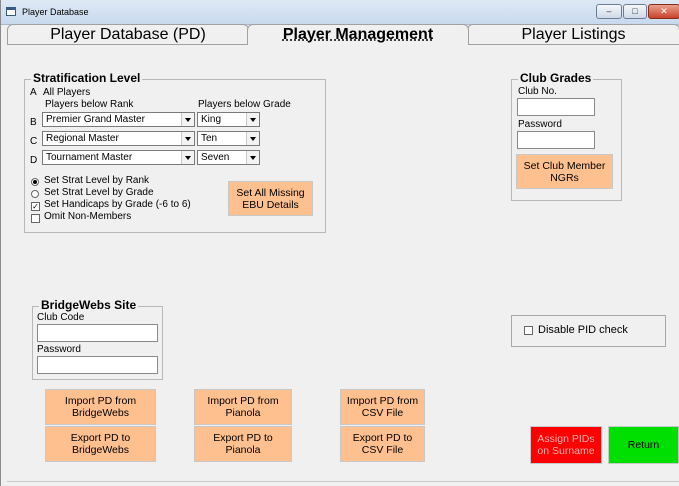  Describe the element at coordinates (33, 122) in the screenshot. I see `row-b-letter: B` at that location.